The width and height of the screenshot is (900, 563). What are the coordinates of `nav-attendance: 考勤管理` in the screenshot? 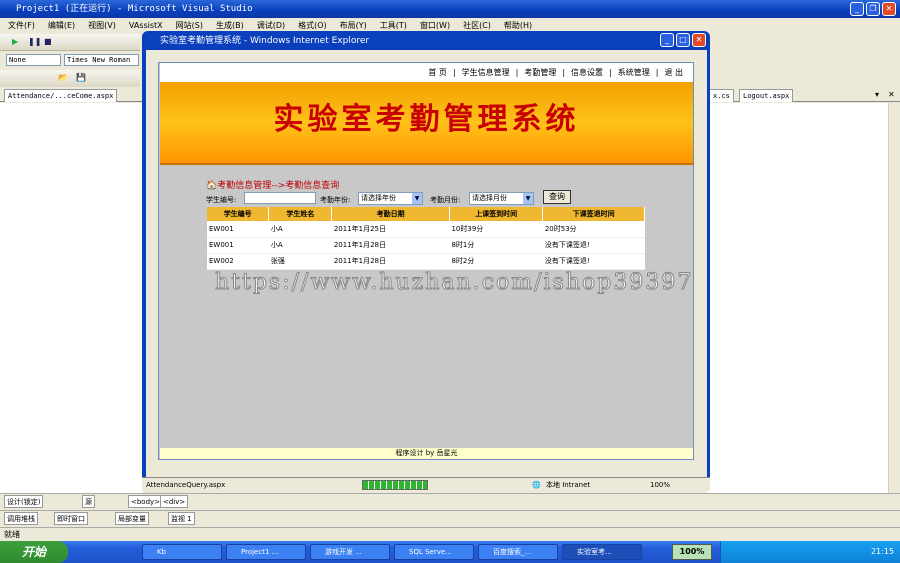 It's located at (540, 72).